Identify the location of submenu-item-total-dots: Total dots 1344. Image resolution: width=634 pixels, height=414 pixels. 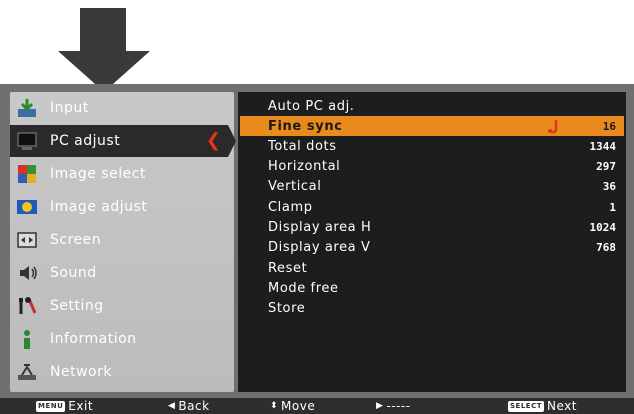
(432, 146).